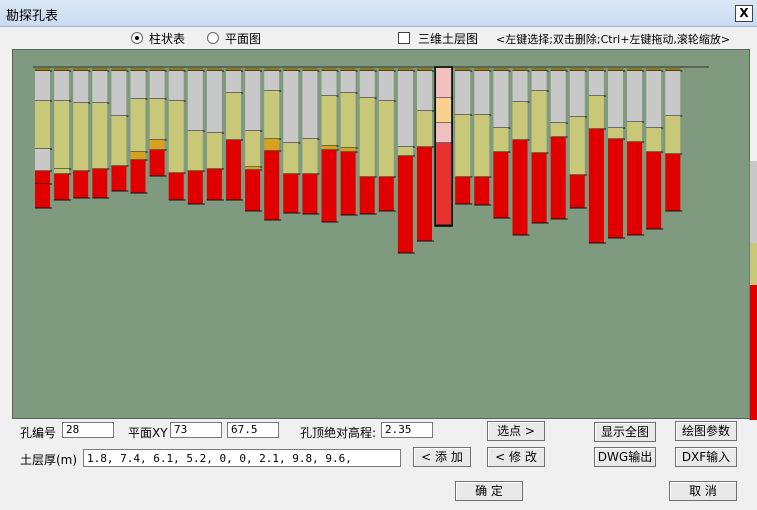  Describe the element at coordinates (242, 458) in the screenshot. I see `layer-thickness-input` at that location.